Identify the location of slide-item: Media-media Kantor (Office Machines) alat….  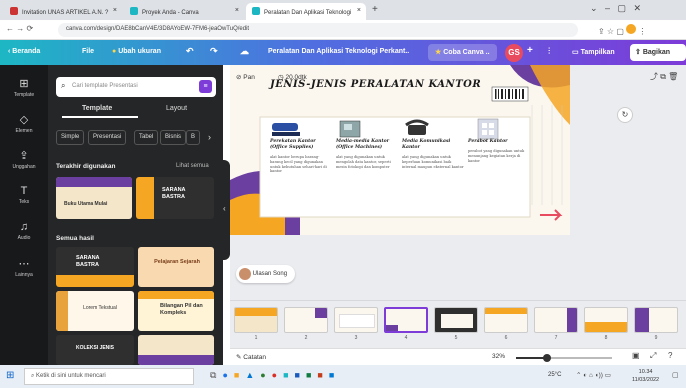
(367, 154).